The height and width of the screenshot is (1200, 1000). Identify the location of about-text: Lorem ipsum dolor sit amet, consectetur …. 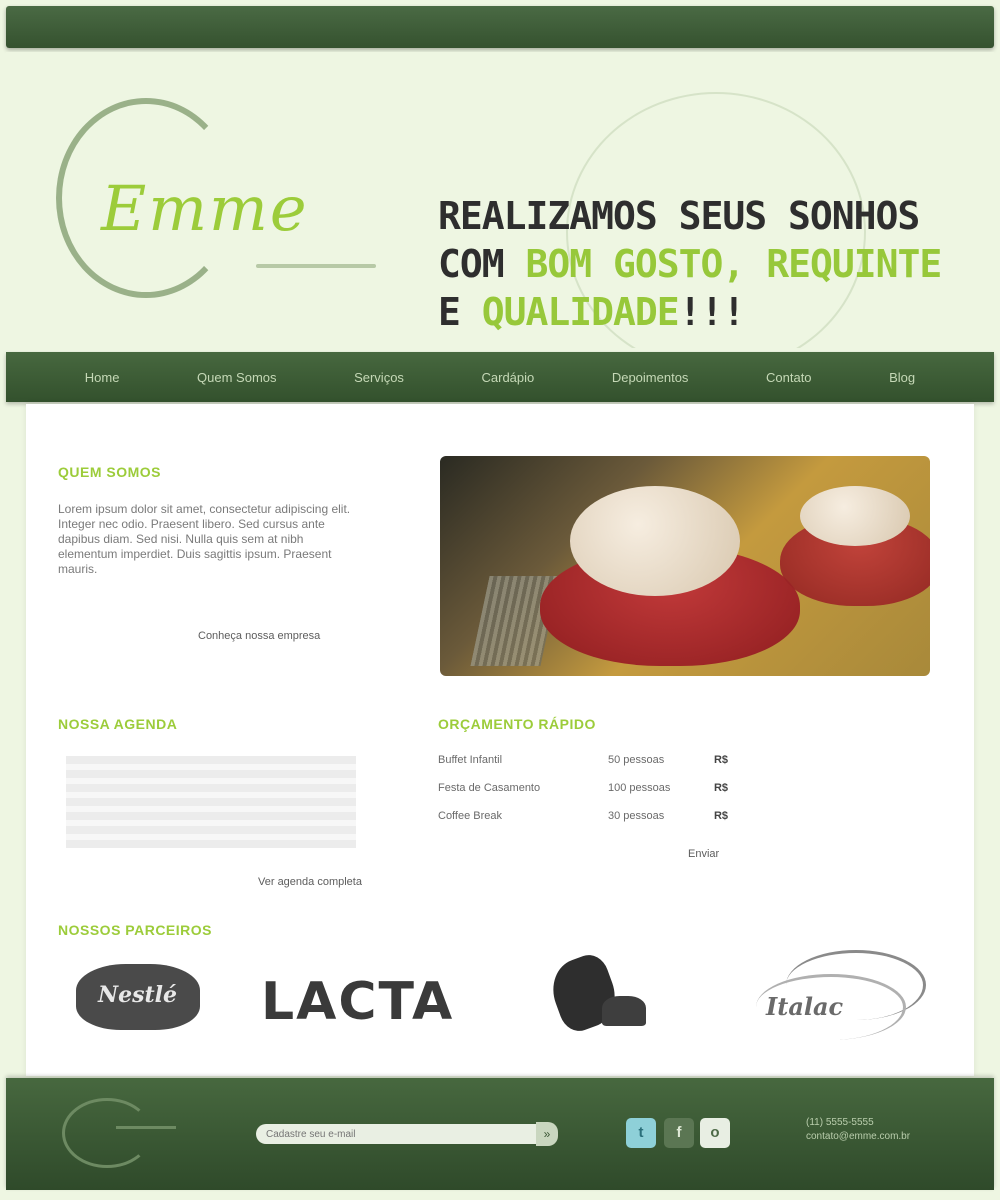
(204, 539).